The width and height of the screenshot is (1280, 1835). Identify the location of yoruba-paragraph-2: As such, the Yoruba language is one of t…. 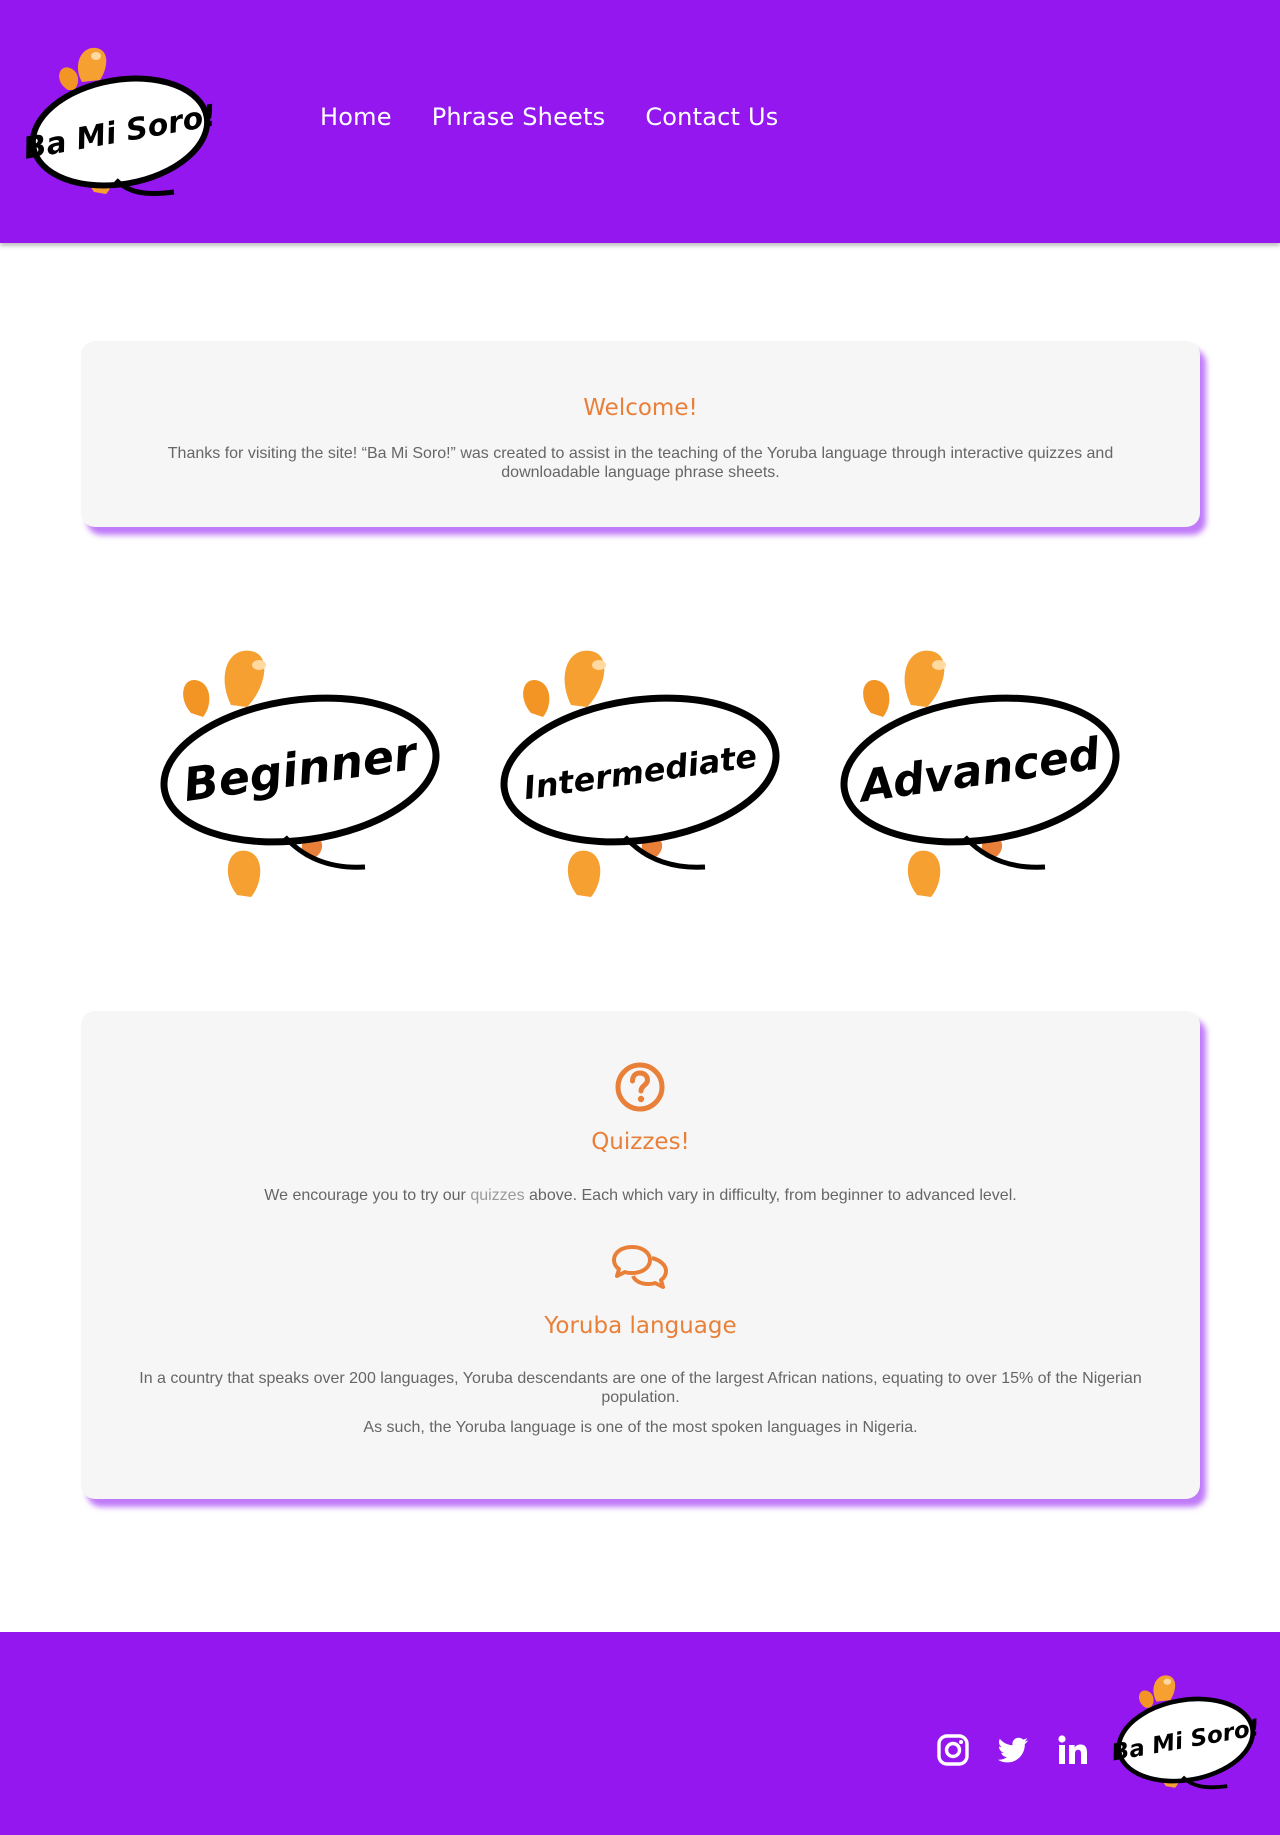
(640, 1427).